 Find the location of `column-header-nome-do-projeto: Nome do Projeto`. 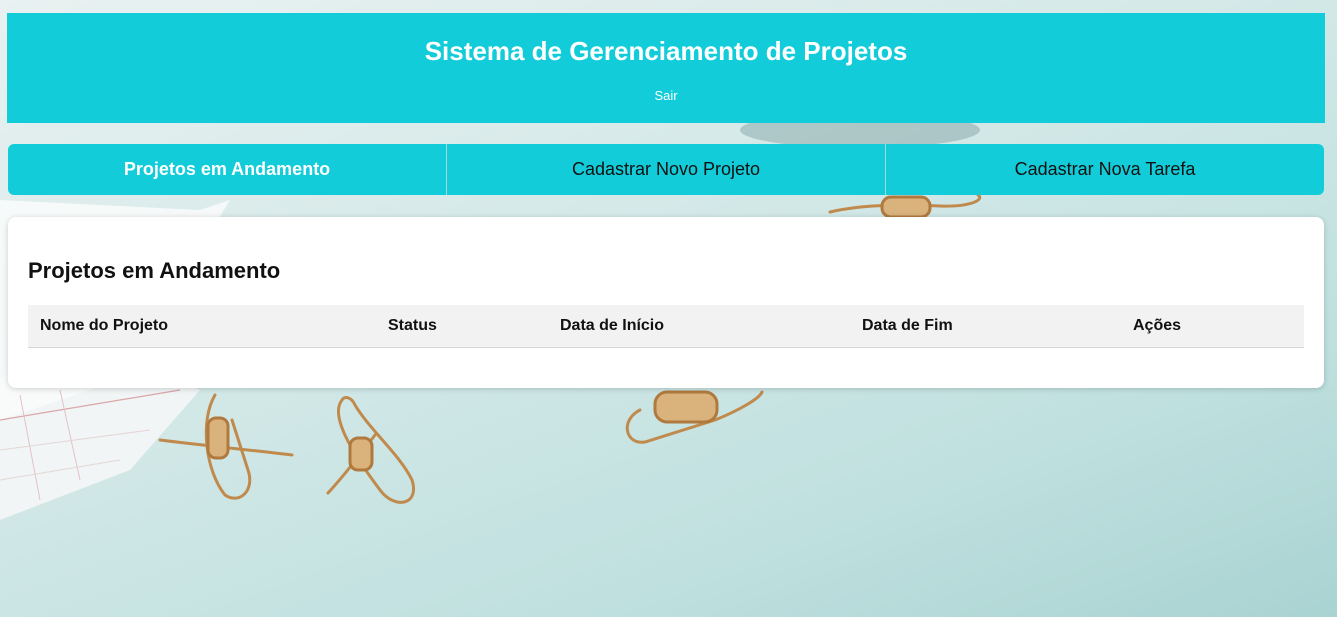

column-header-nome-do-projeto: Nome do Projeto is located at coordinates (202, 326).